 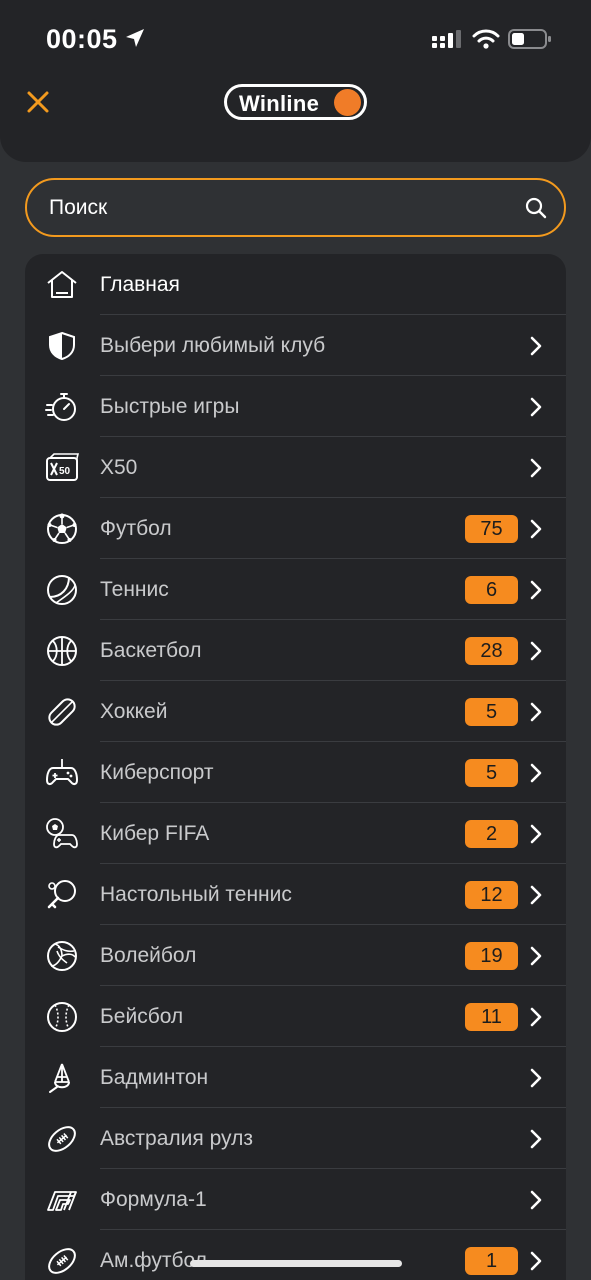 I want to click on logo-text: Winline, so click(x=279, y=103).